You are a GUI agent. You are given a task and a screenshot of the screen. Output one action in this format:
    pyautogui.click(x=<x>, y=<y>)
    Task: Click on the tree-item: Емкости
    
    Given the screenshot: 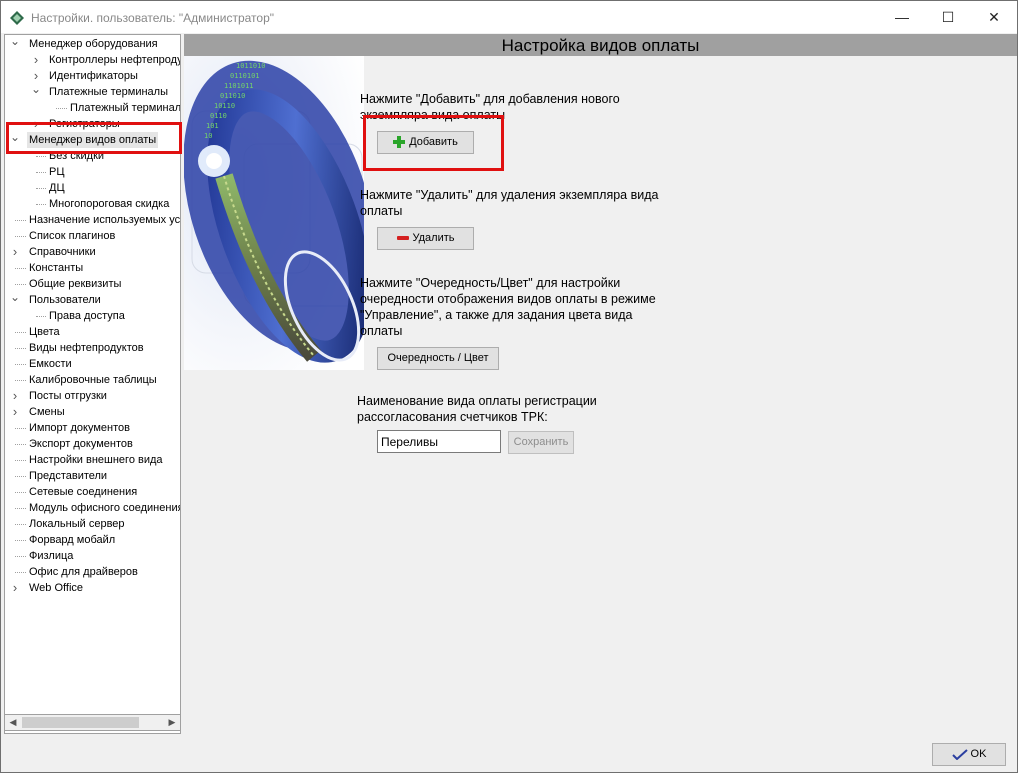 What is the action you would take?
    pyautogui.click(x=92, y=364)
    